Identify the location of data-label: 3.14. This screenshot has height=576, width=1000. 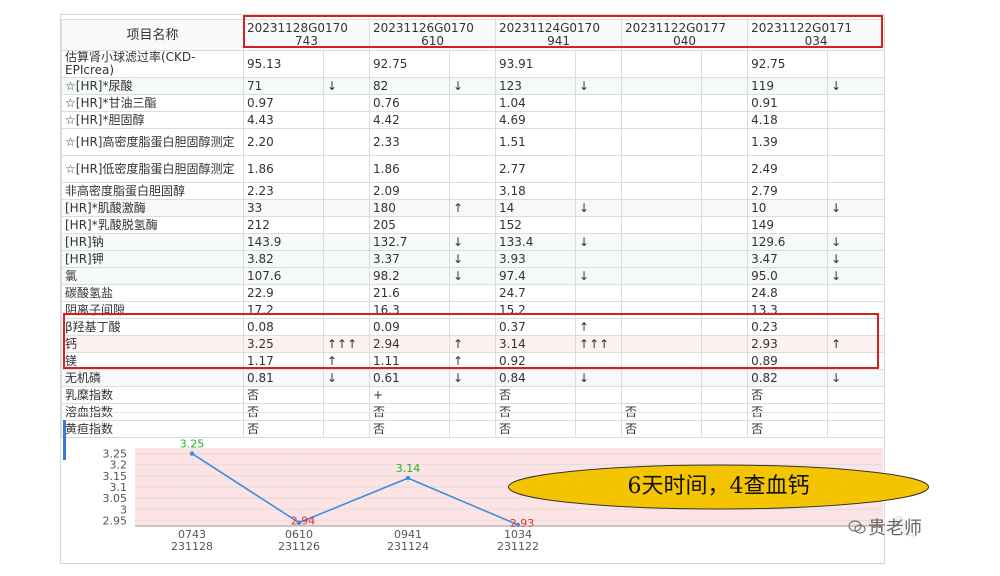
(408, 468).